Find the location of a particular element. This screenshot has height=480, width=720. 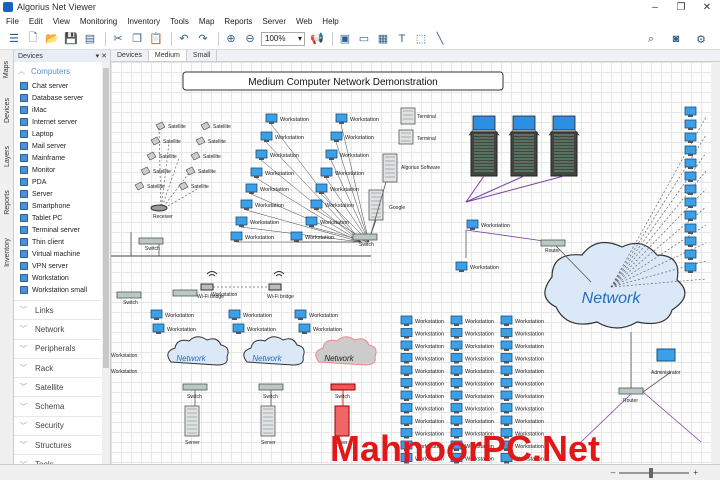

zoom-in-icon: ⊕ is located at coordinates (231, 39).